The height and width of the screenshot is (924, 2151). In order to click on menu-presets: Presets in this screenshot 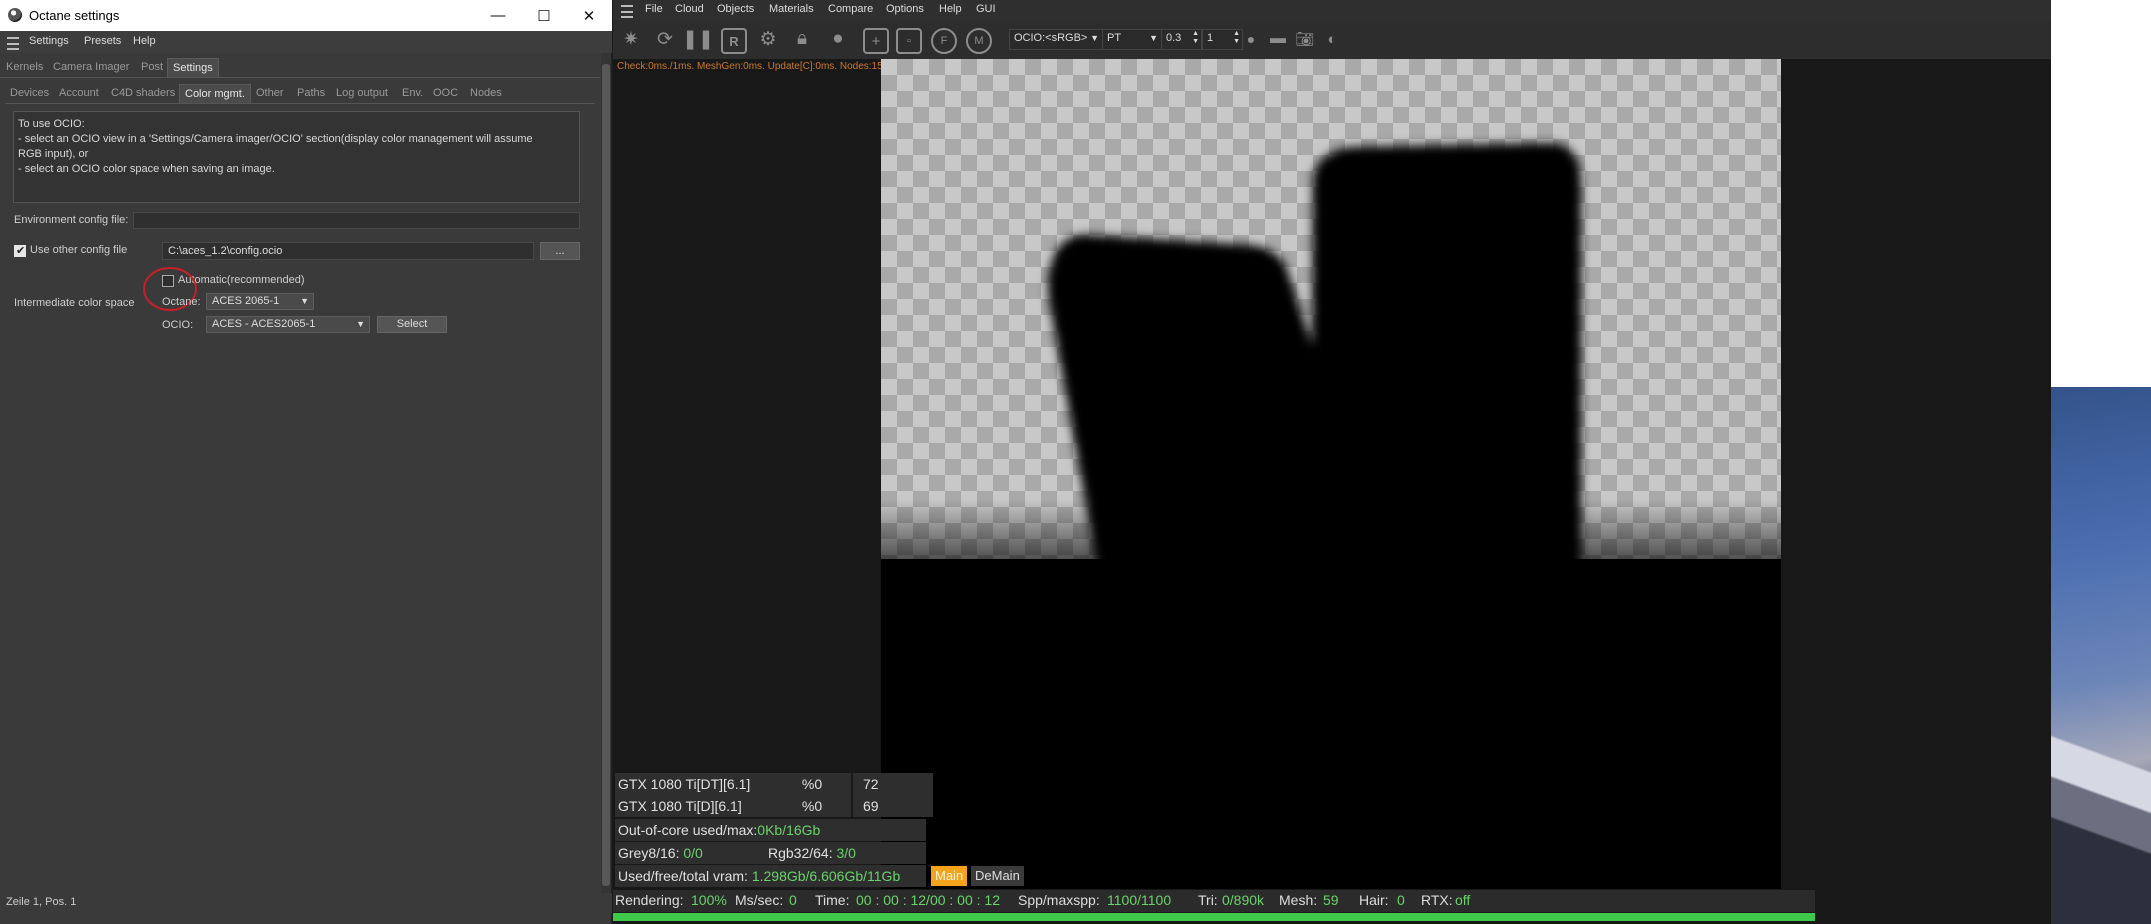, I will do `click(102, 41)`.